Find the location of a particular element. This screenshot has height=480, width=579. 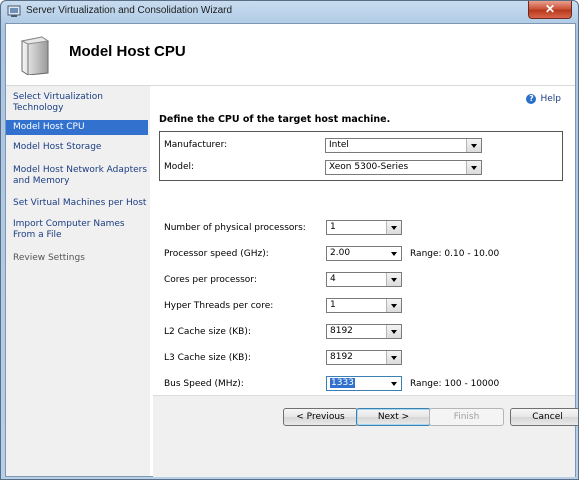

processor-speed-range: Range: 0.10 - 10.00 is located at coordinates (455, 254).